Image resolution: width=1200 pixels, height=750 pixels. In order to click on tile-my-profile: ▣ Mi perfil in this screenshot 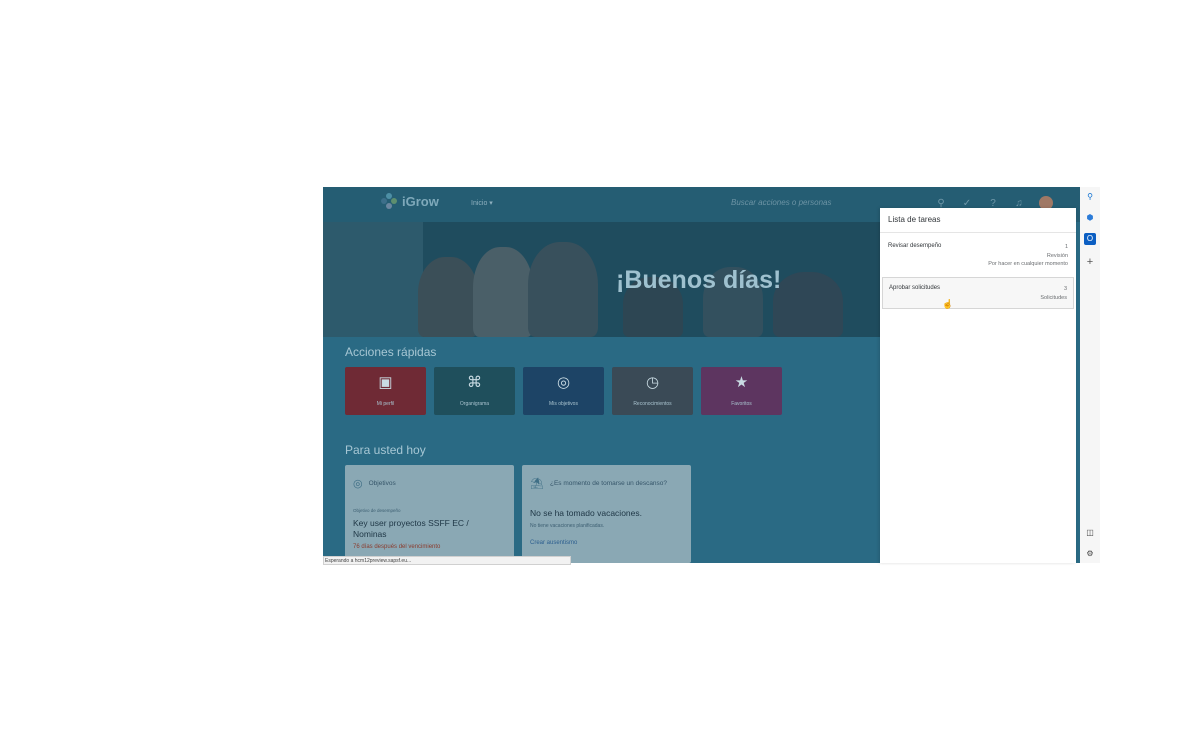, I will do `click(385, 391)`.